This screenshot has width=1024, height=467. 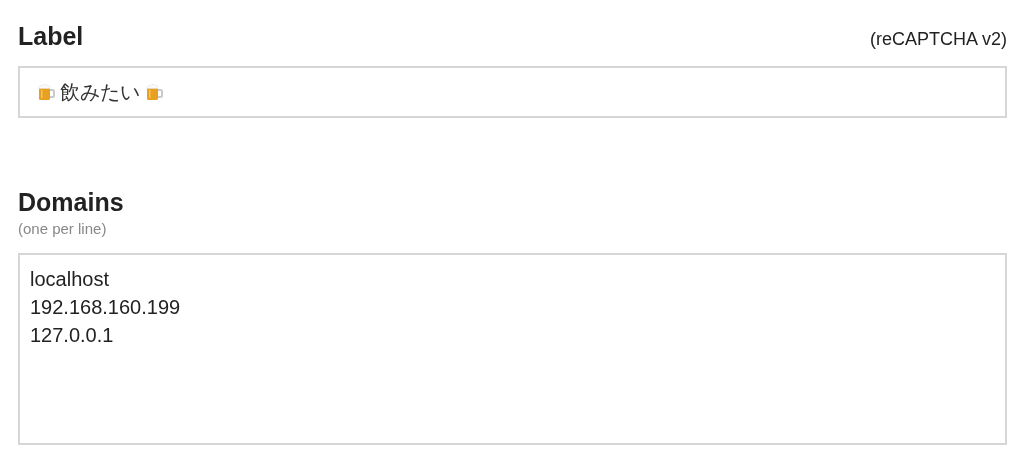 I want to click on section-heading: Label, so click(x=51, y=36).